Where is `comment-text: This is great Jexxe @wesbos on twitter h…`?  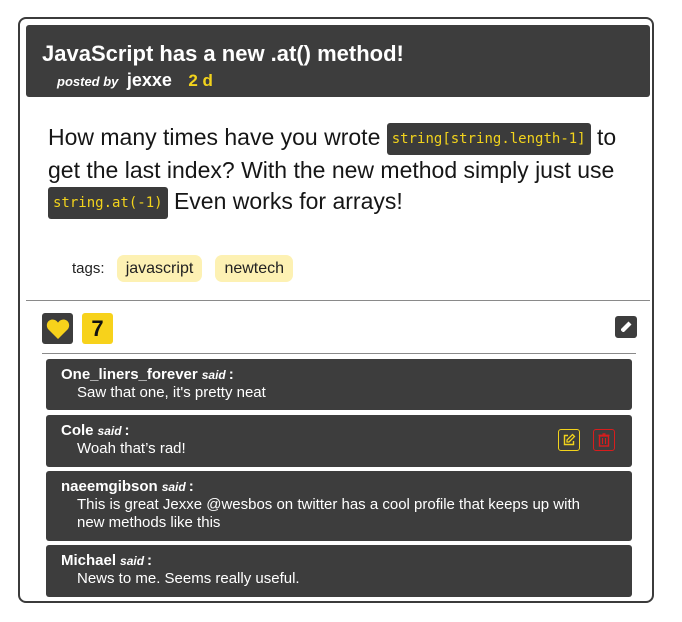
comment-text: This is great Jexxe @wesbos on twitter h… is located at coordinates (328, 513).